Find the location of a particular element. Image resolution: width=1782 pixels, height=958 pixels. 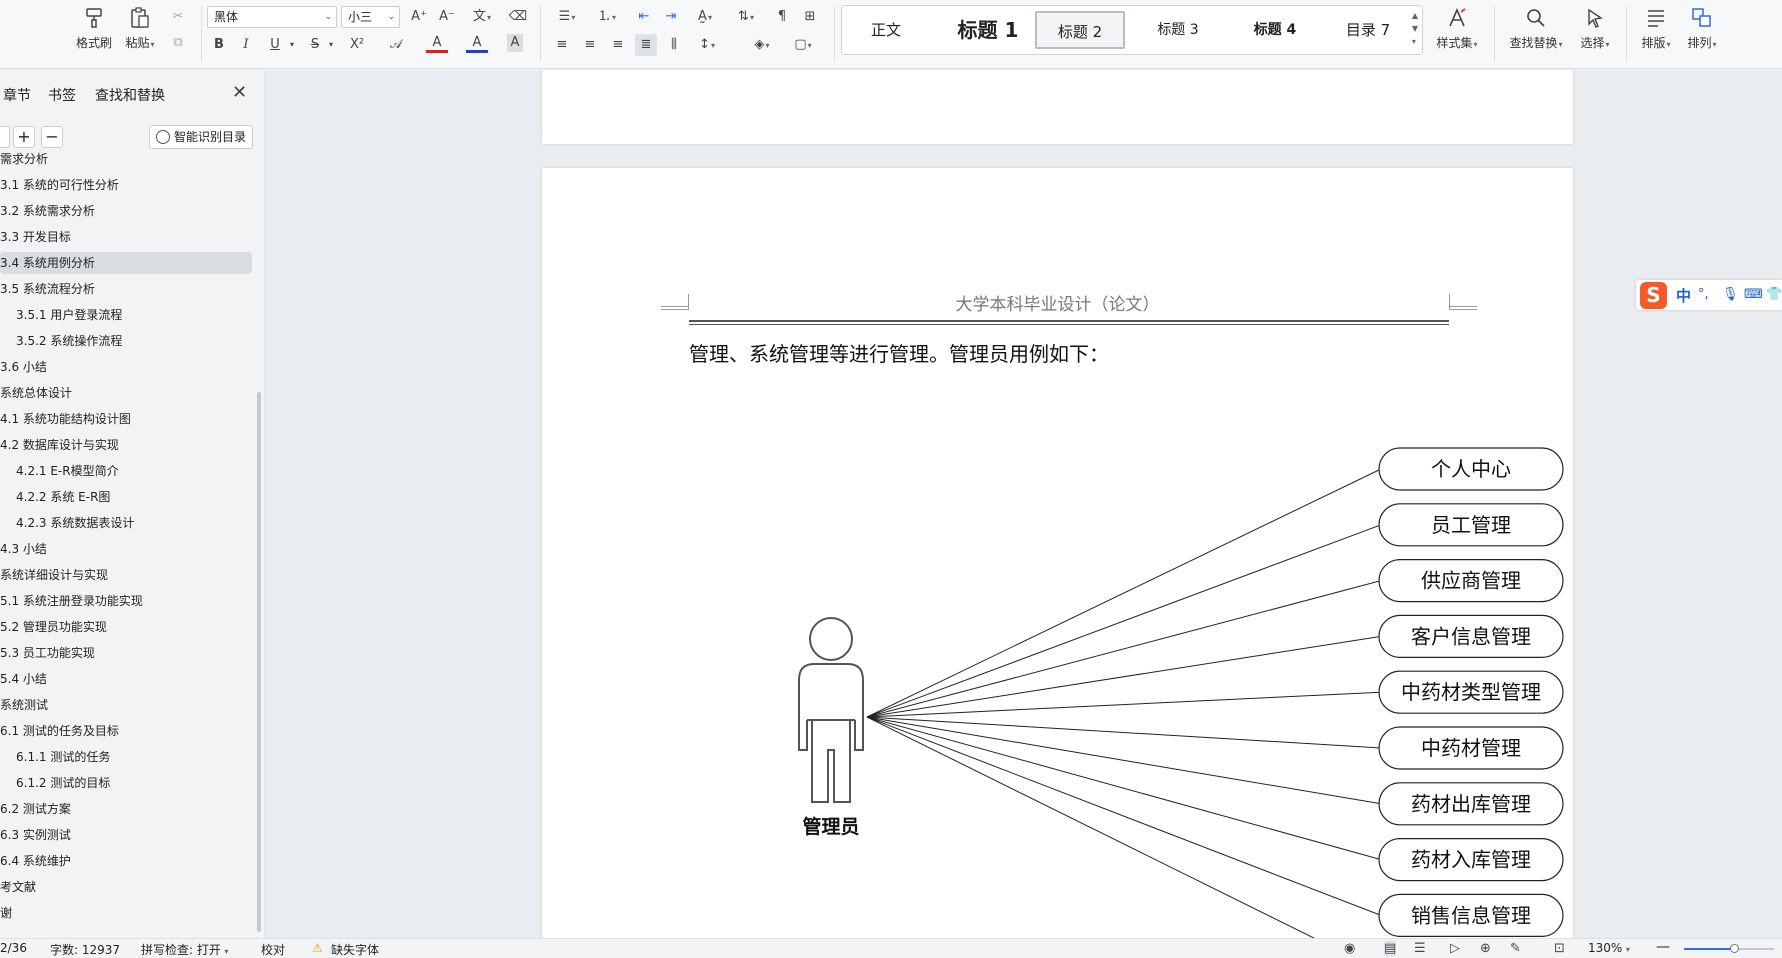

toc-item: 3.5.1 用户登录流程 is located at coordinates (126, 315).